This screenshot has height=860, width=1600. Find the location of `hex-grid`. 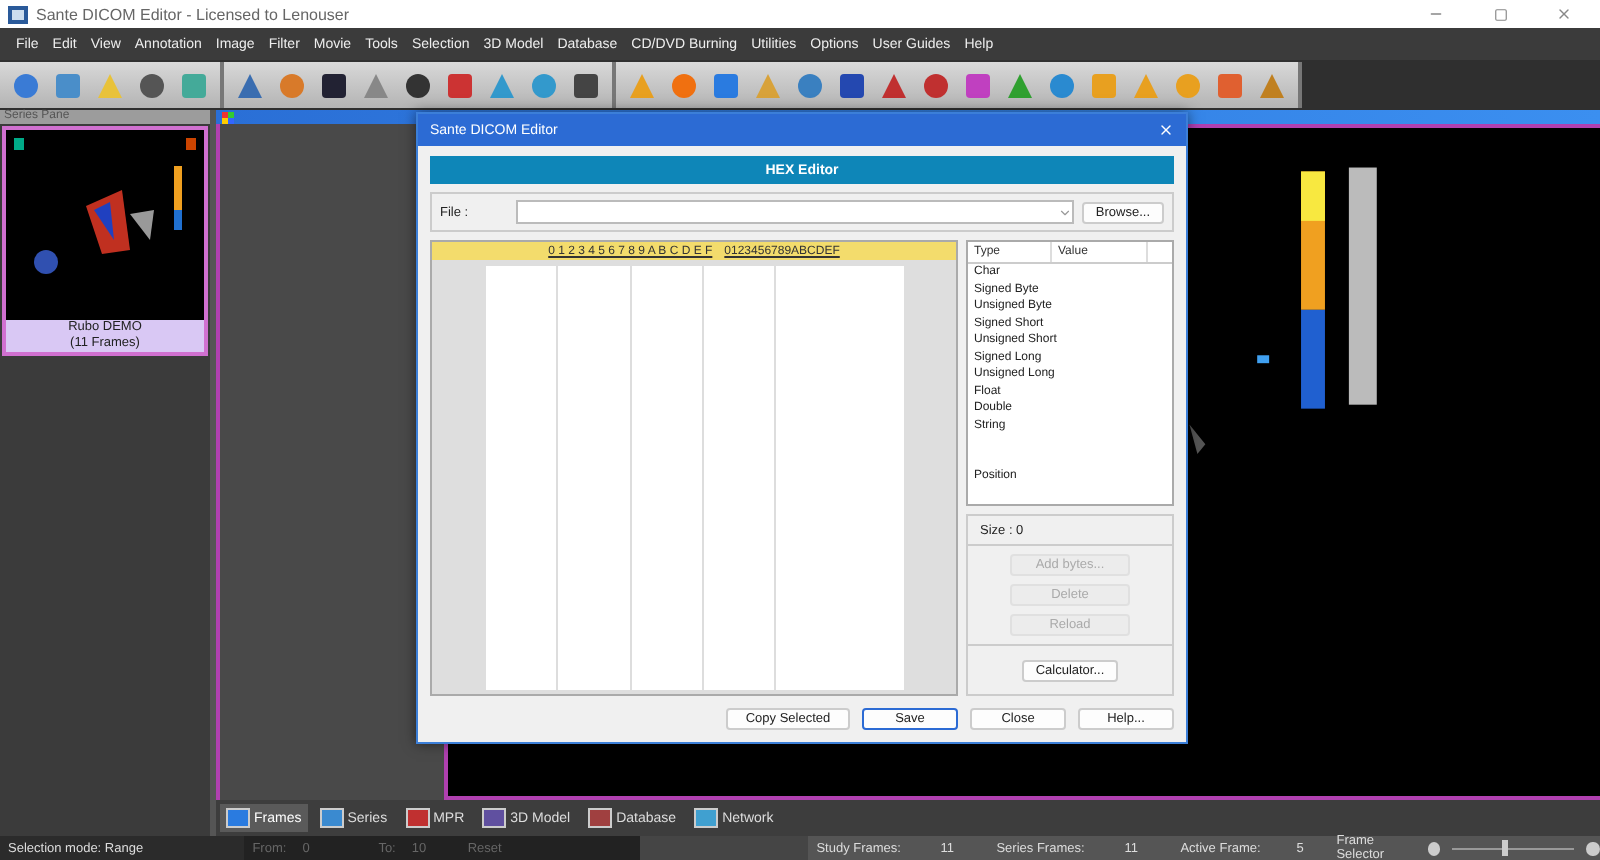

hex-grid is located at coordinates (694, 478).